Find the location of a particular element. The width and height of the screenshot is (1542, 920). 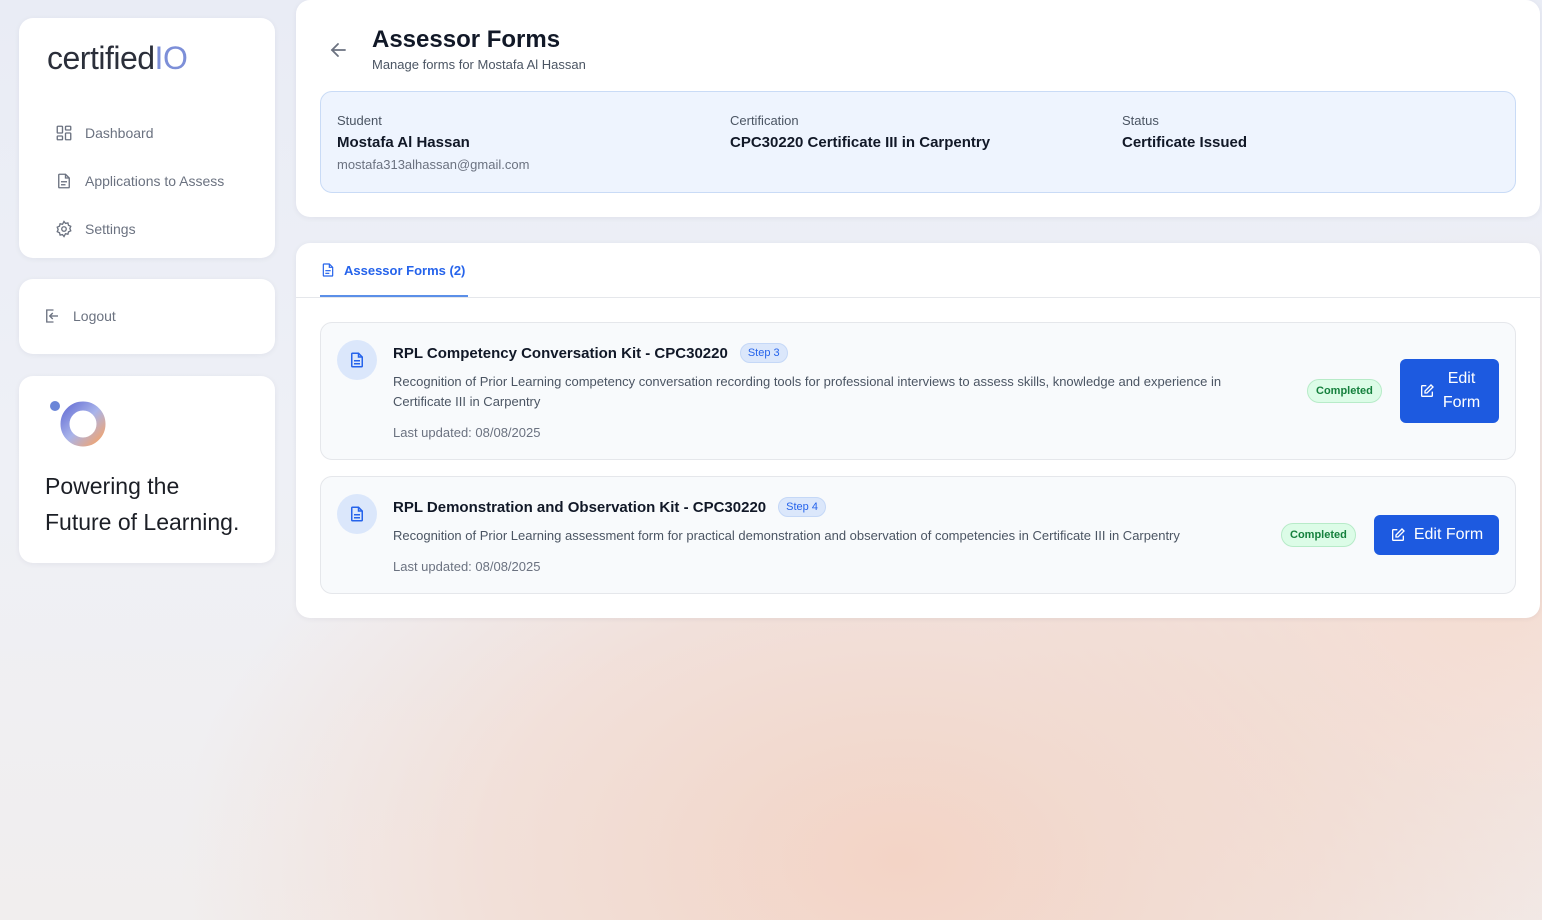

sidebar-item-dashboard: Dashboard is located at coordinates (104, 133).